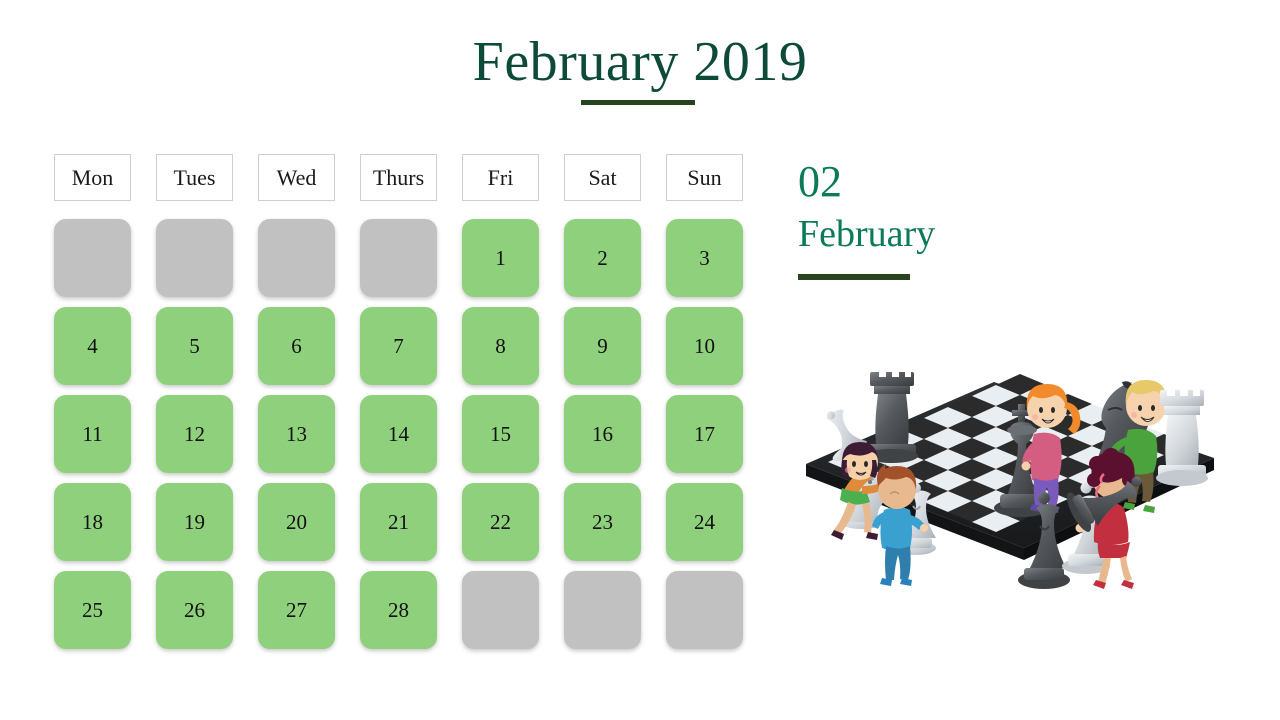 This screenshot has height=720, width=1280. I want to click on calendar-week-row: 4 5 6 7 8 9 10, so click(405, 346).